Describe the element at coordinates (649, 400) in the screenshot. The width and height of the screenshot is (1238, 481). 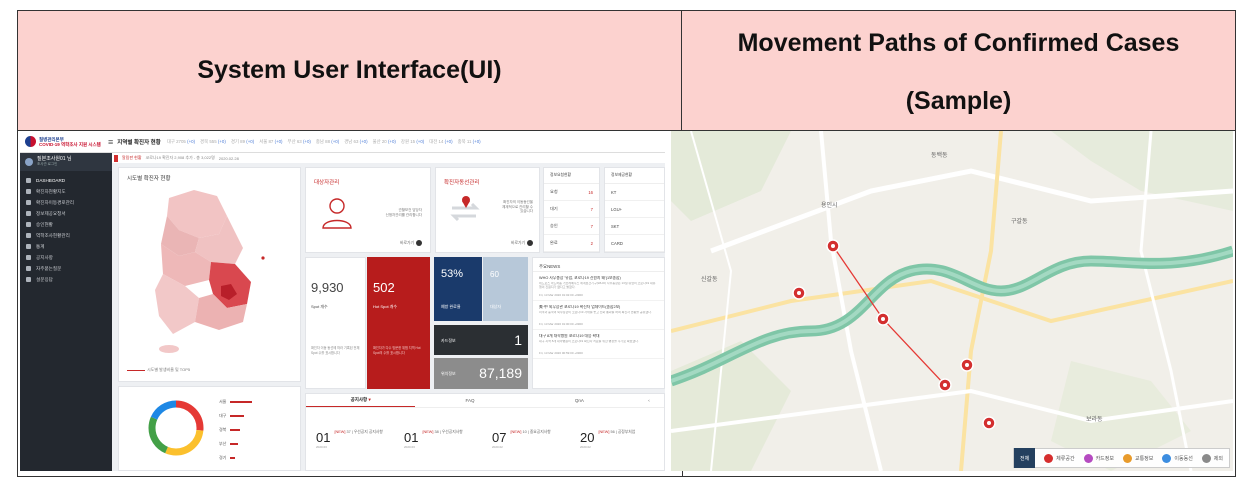
I see `board-prev-button: ‹` at that location.